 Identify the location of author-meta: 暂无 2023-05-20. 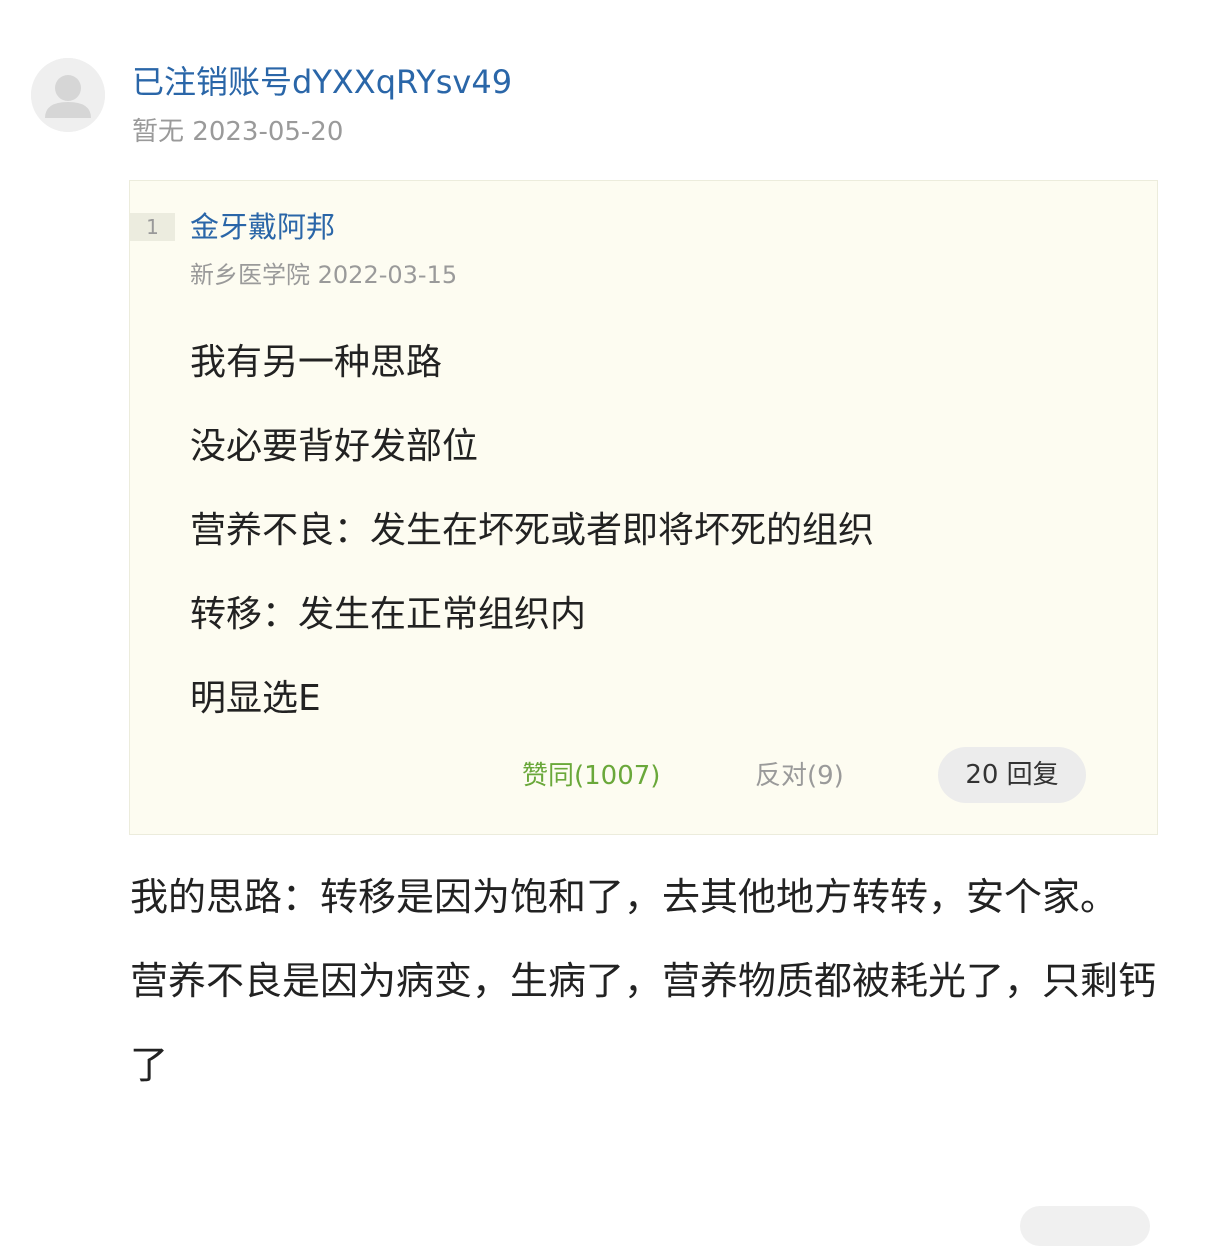
(237, 132).